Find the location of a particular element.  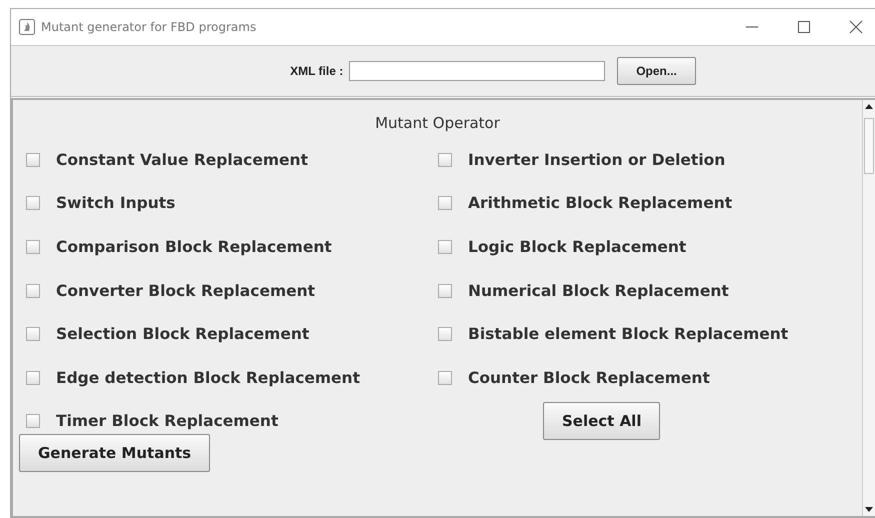

option-label: Counter Block Replacement is located at coordinates (589, 377).